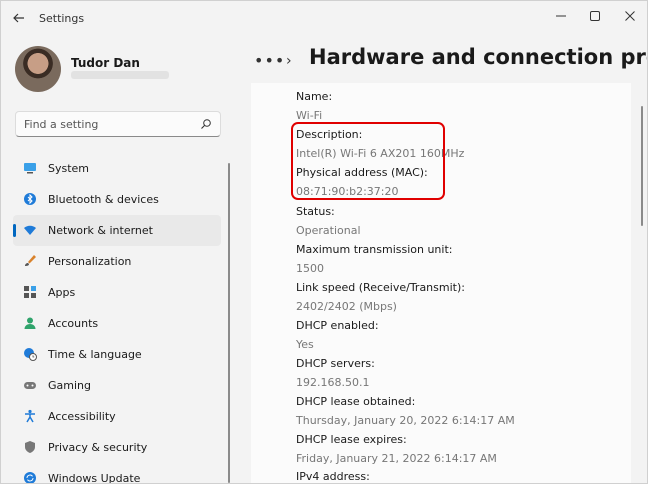 This screenshot has width=648, height=484. What do you see at coordinates (82, 416) in the screenshot?
I see `sidebar-item-label: Accessibility` at bounding box center [82, 416].